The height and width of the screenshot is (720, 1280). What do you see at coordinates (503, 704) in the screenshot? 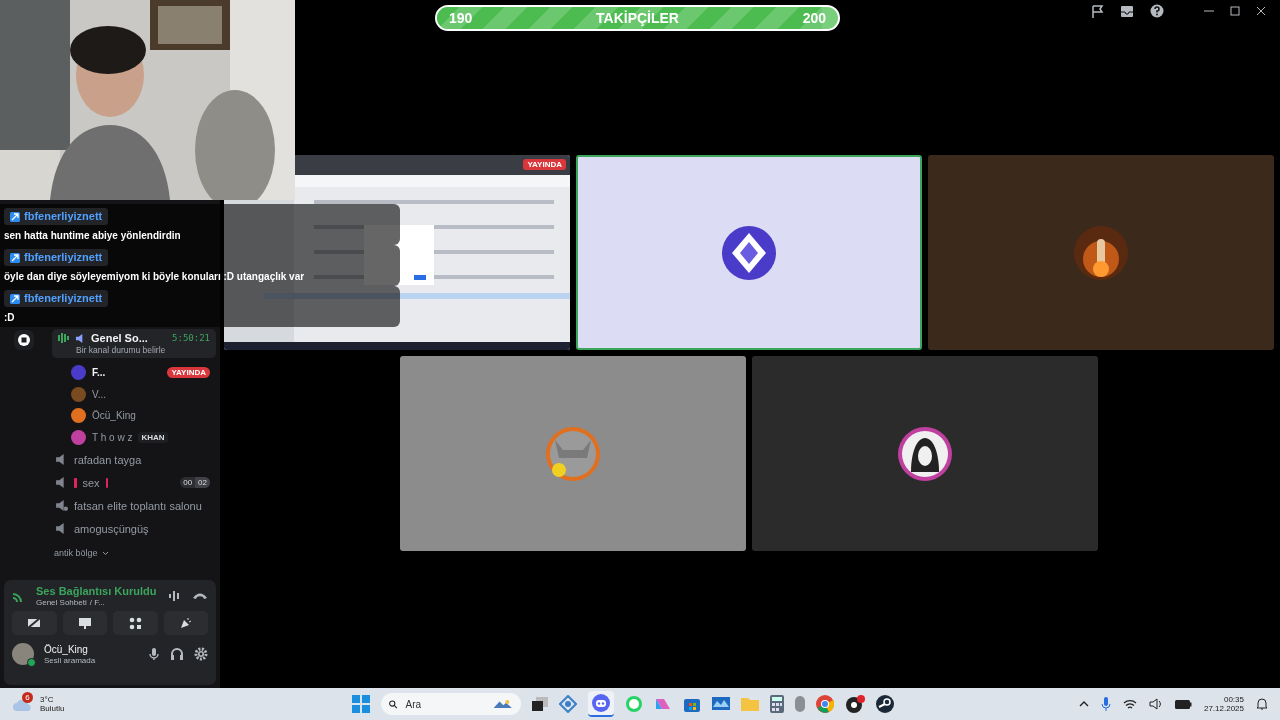
I see `landscape-icon` at bounding box center [503, 704].